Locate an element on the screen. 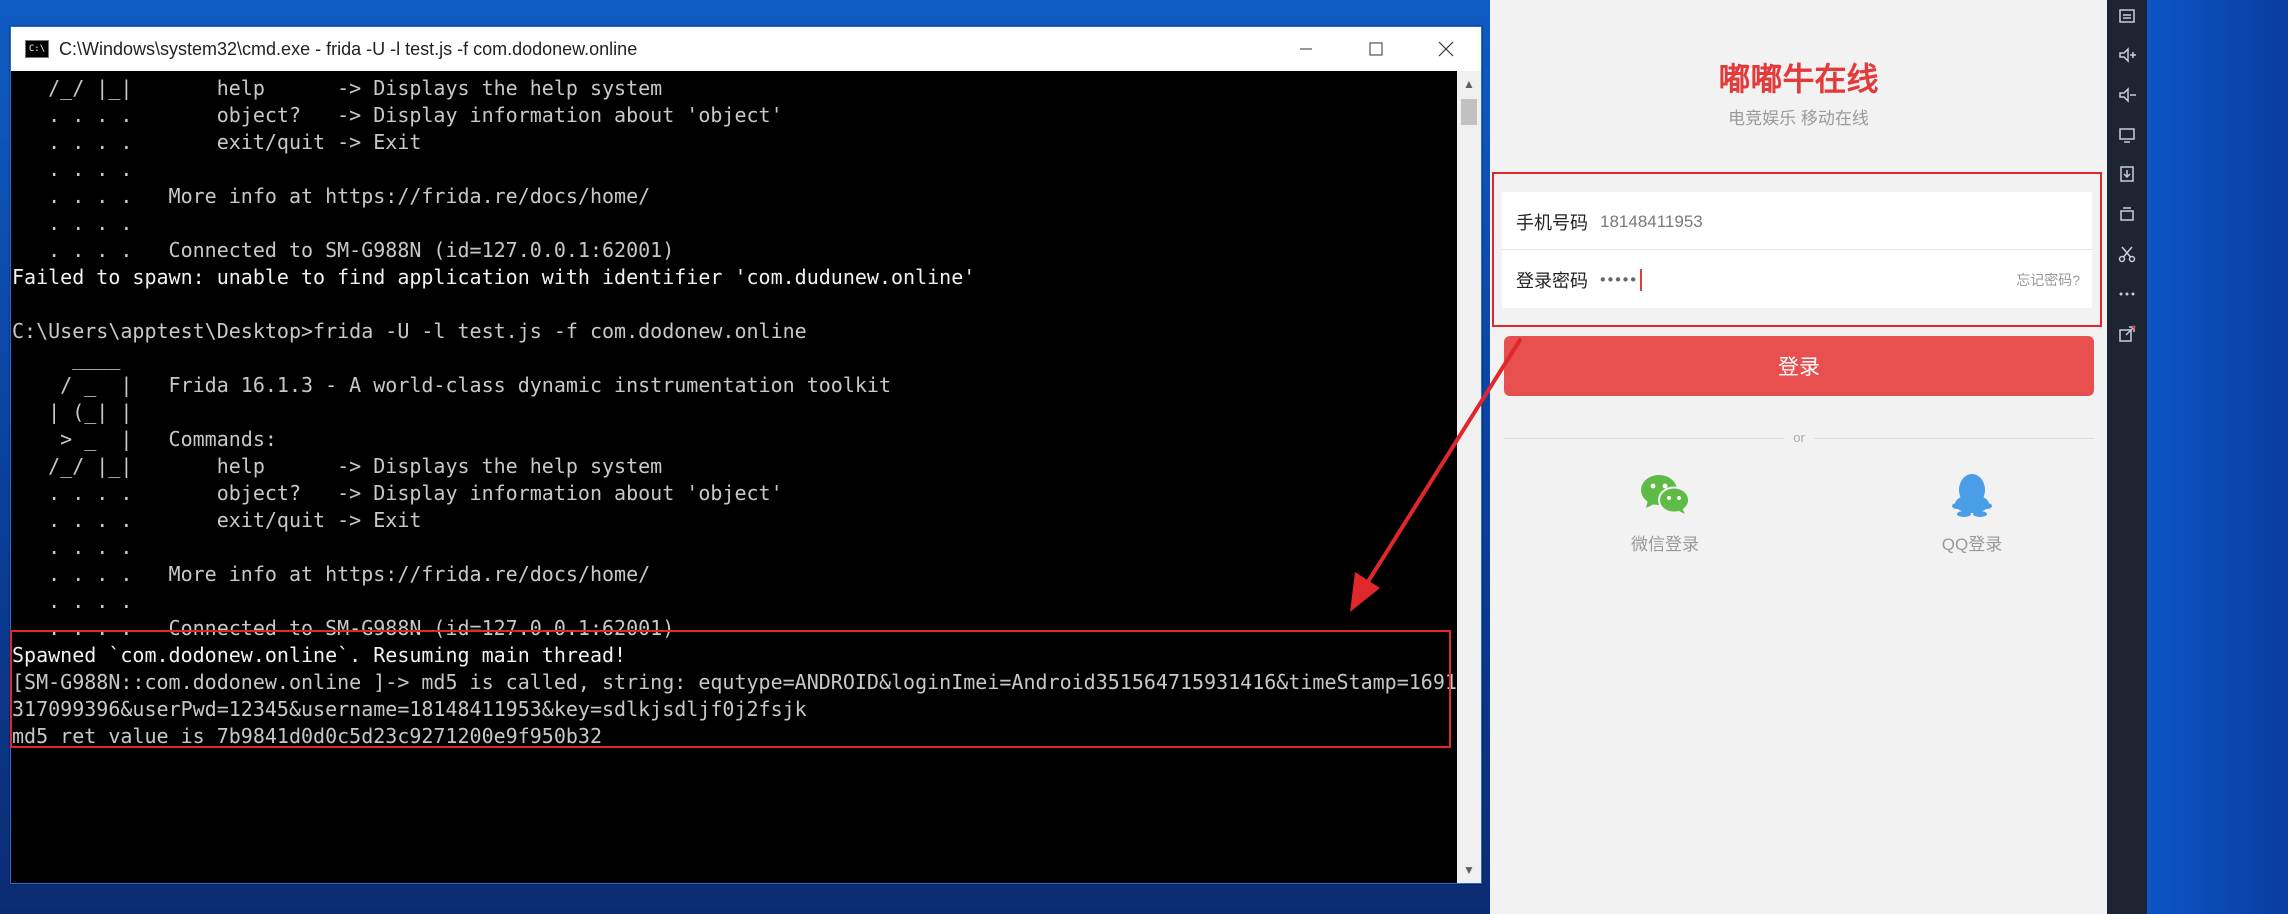  phone-input: 18148411953 is located at coordinates (1846, 222).